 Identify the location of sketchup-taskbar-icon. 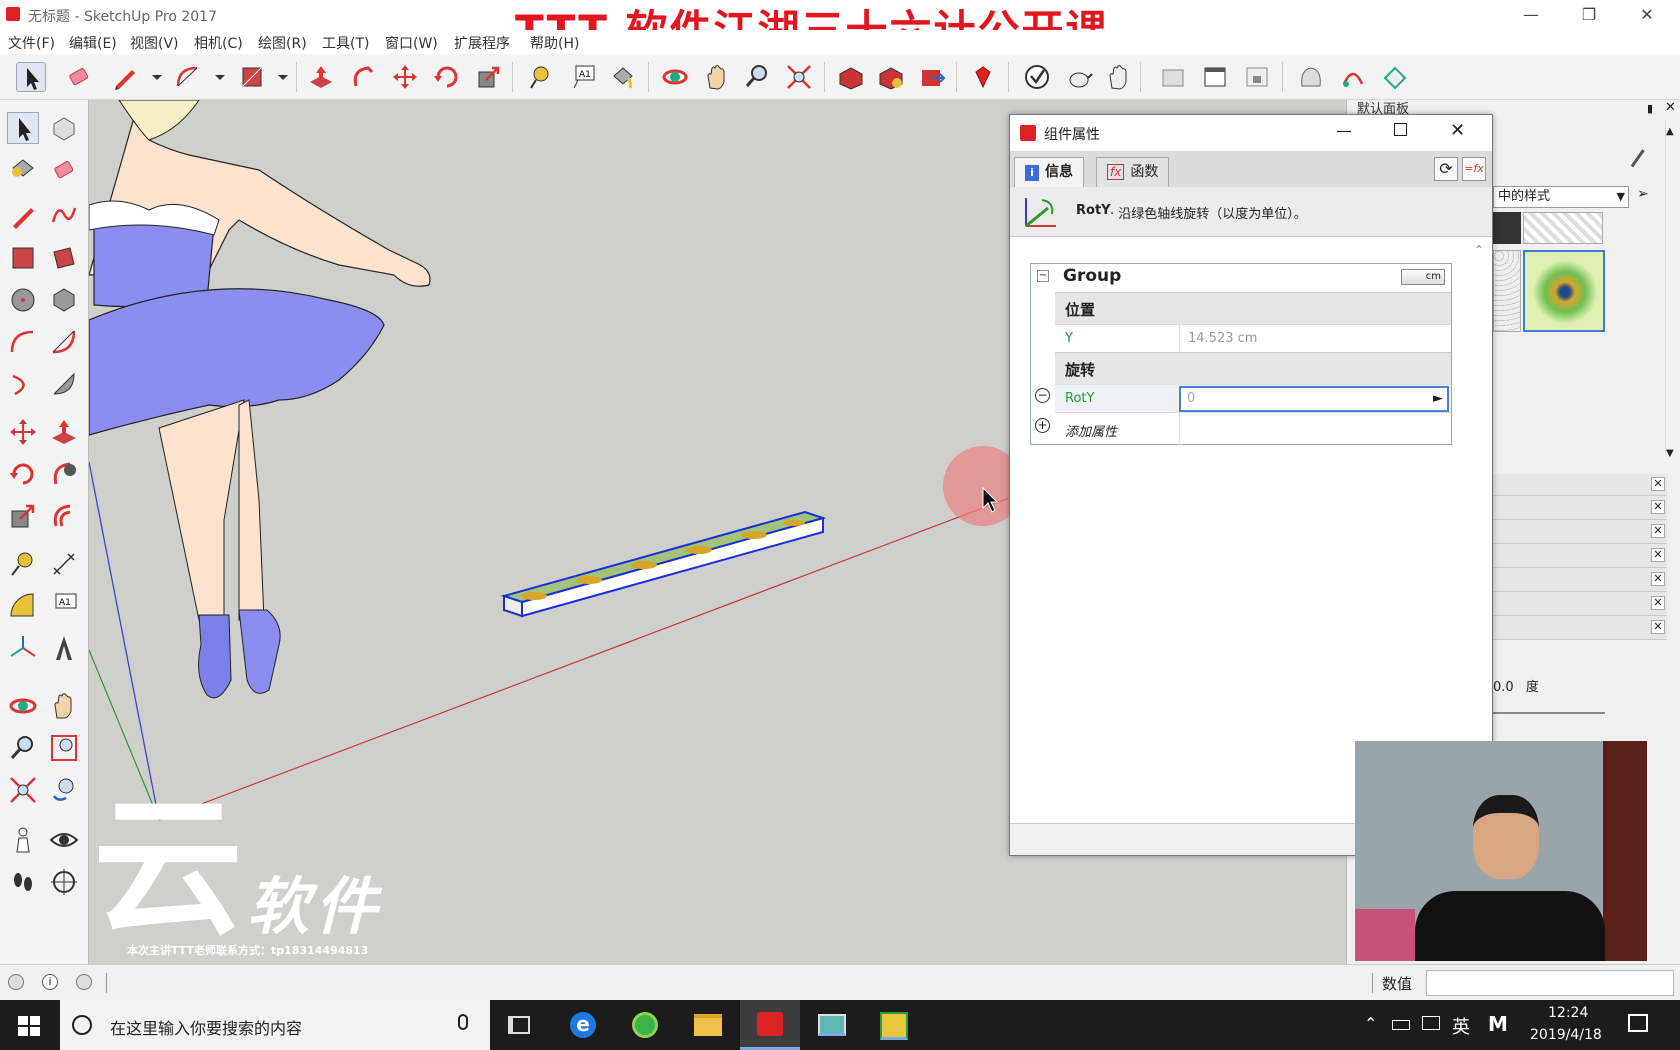
(770, 1025).